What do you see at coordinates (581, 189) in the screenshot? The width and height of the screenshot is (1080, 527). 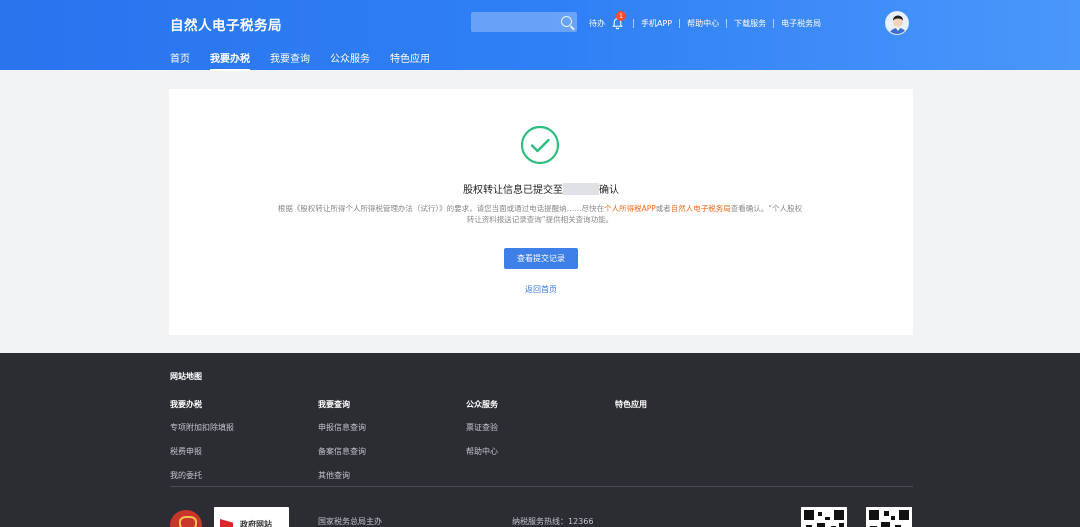 I see `masked-name` at bounding box center [581, 189].